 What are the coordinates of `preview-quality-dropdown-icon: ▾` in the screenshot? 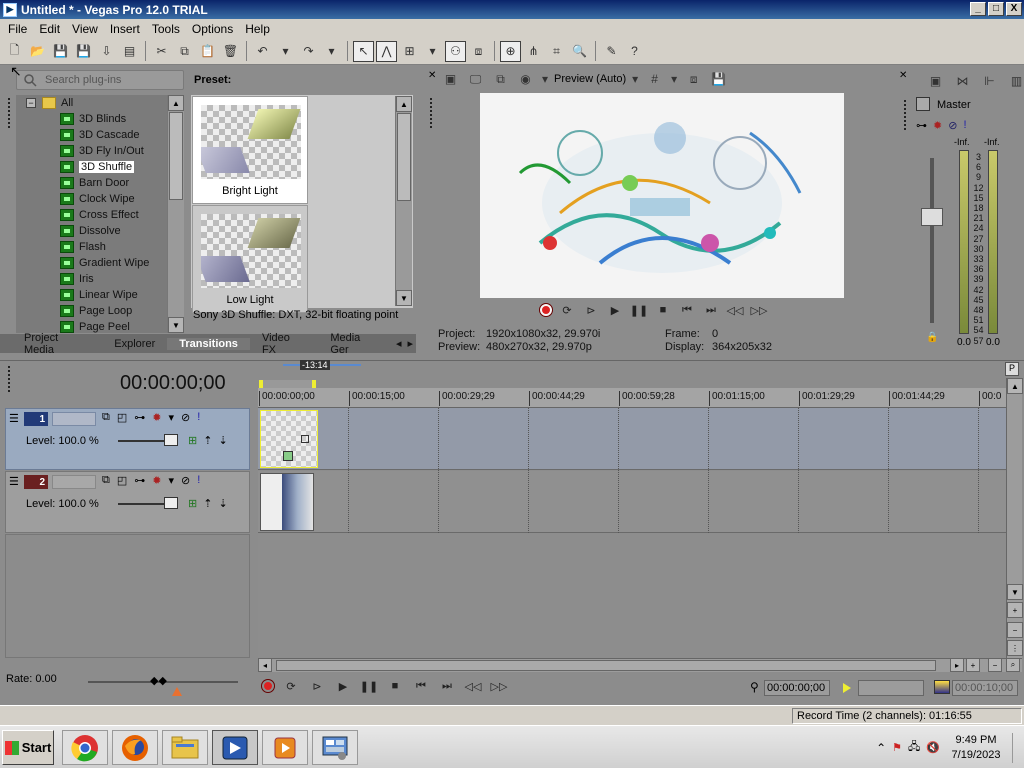 It's located at (635, 79).